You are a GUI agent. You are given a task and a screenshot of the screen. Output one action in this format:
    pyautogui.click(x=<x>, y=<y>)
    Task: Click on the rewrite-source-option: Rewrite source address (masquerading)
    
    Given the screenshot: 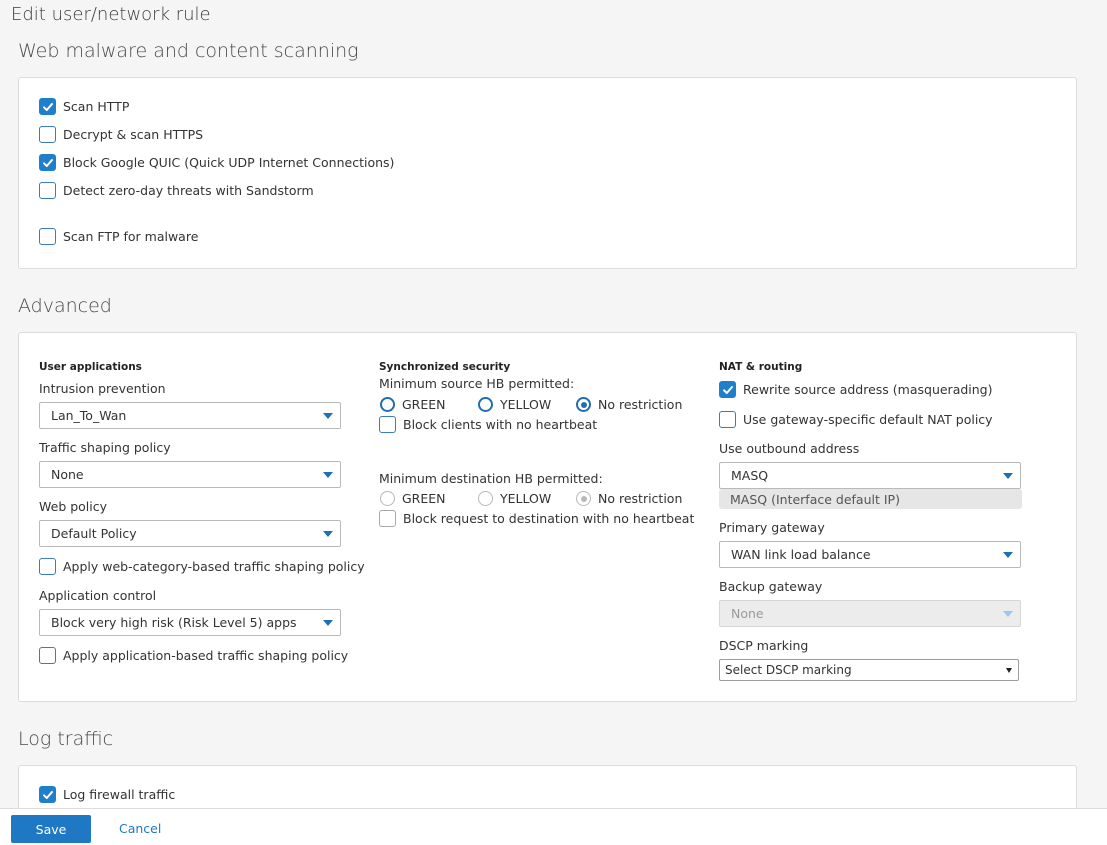 What is the action you would take?
    pyautogui.click(x=856, y=389)
    